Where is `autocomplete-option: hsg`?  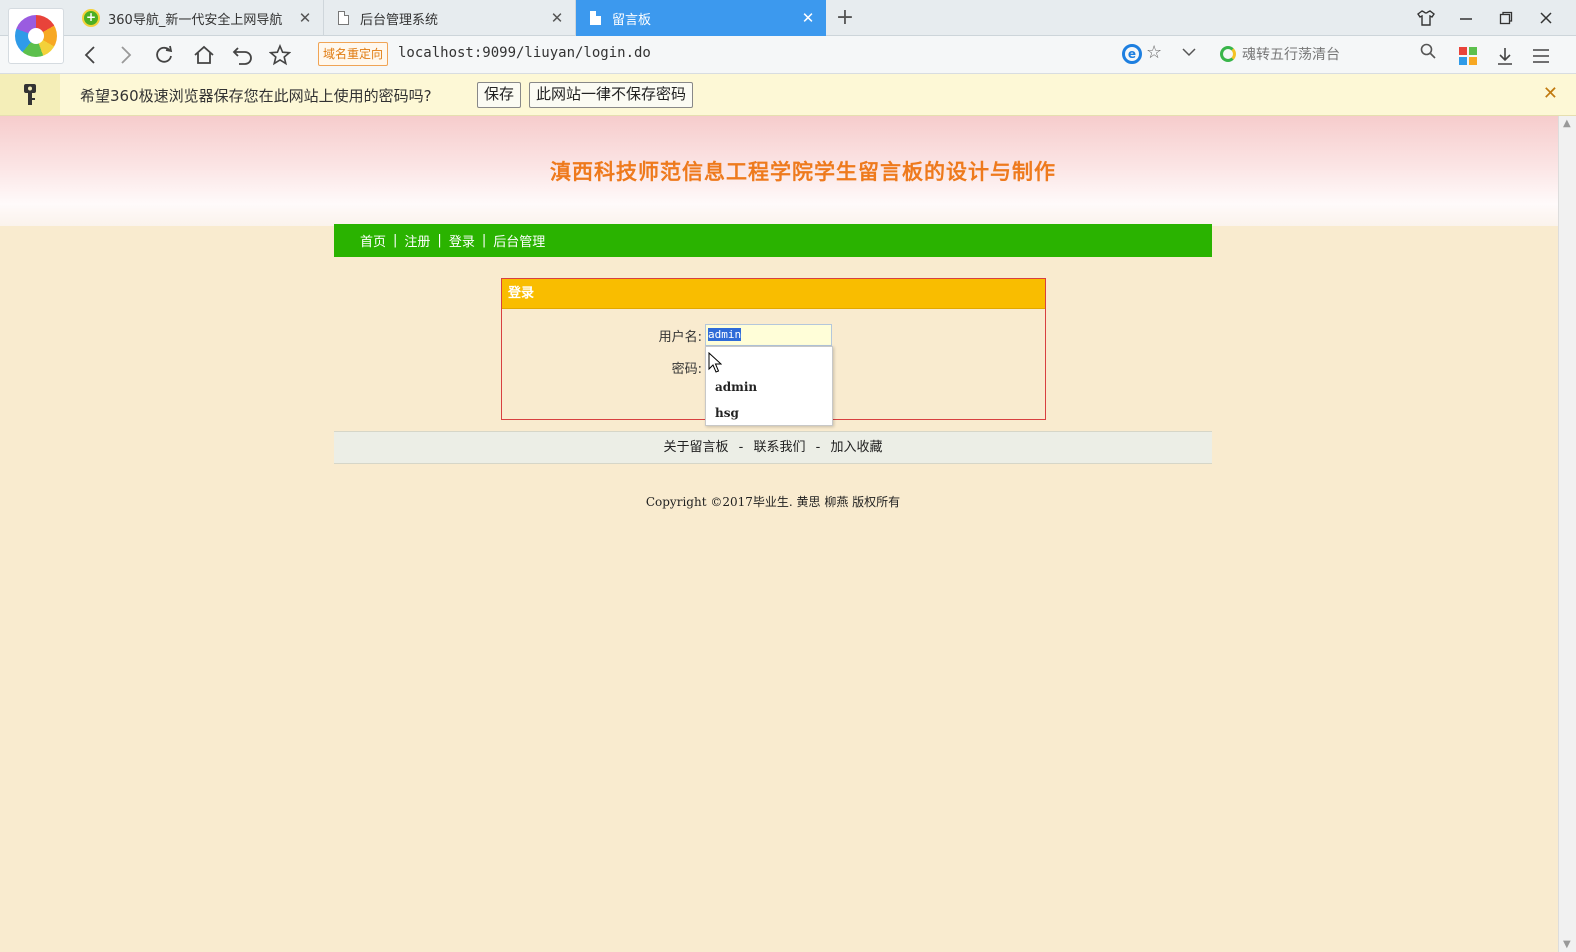 autocomplete-option: hsg is located at coordinates (727, 413).